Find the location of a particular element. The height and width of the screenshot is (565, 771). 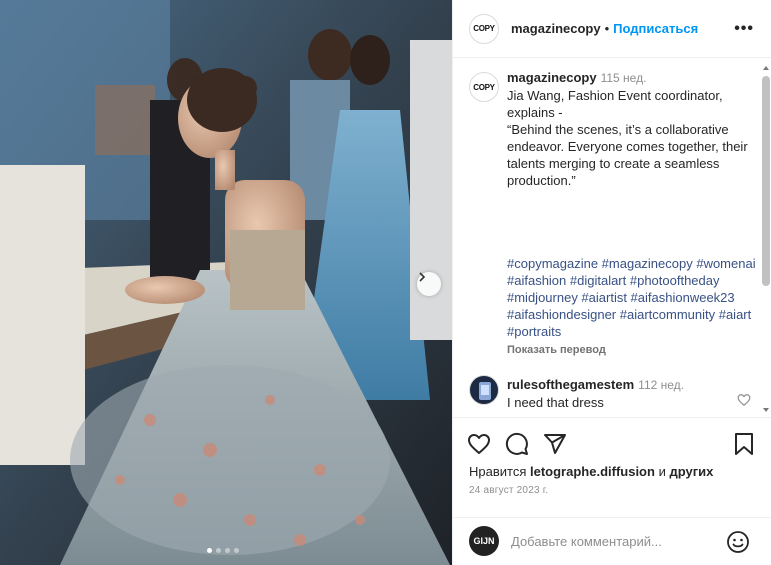

account-username: magazinecopy is located at coordinates (556, 28).